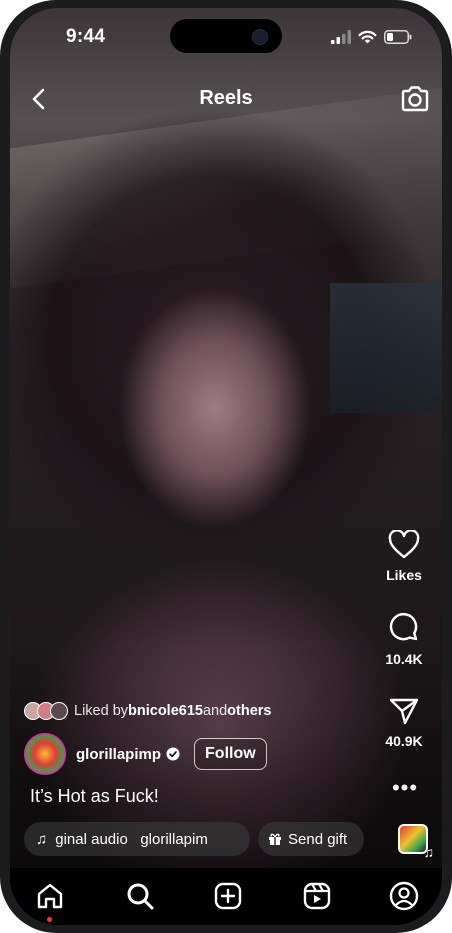  What do you see at coordinates (94, 796) in the screenshot?
I see `reel-caption: It’s Hot as Fuck!` at bounding box center [94, 796].